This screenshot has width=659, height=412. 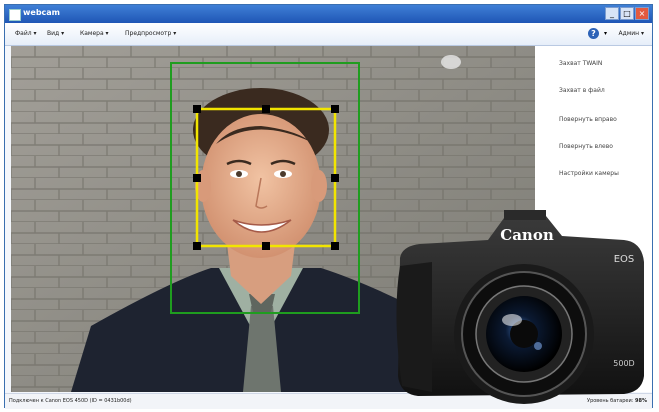 I want to click on window-title: webcam, so click(x=42, y=12).